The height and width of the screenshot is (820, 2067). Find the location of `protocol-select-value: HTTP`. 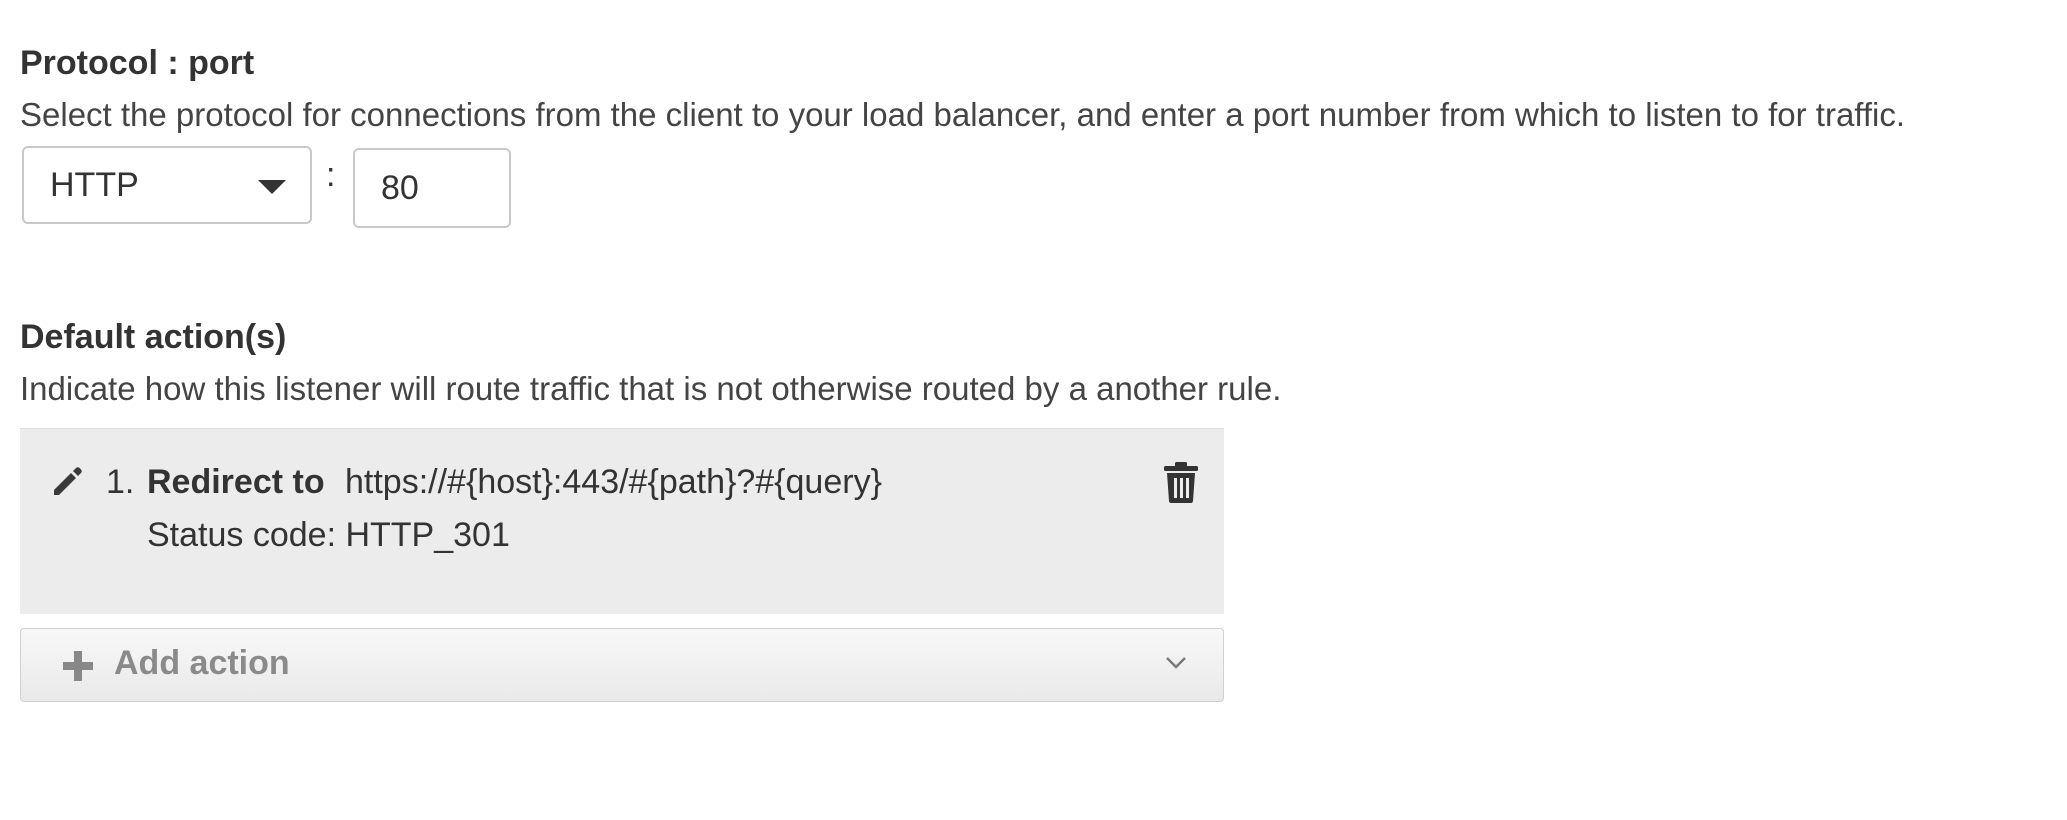

protocol-select-value: HTTP is located at coordinates (94, 185).